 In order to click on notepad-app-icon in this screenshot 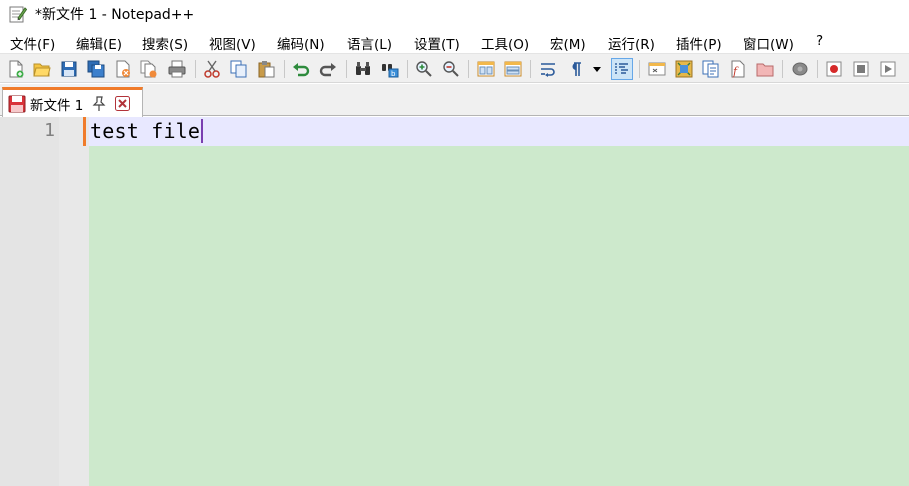, I will do `click(18, 14)`.